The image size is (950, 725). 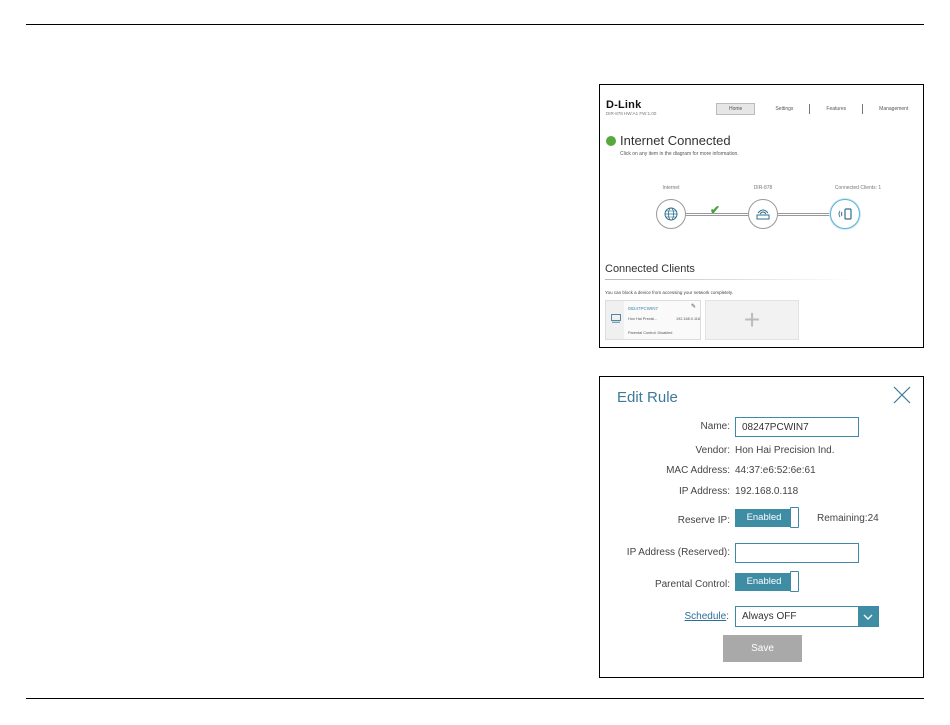 What do you see at coordinates (763, 188) in the screenshot?
I see `router-label: DIR-878` at bounding box center [763, 188].